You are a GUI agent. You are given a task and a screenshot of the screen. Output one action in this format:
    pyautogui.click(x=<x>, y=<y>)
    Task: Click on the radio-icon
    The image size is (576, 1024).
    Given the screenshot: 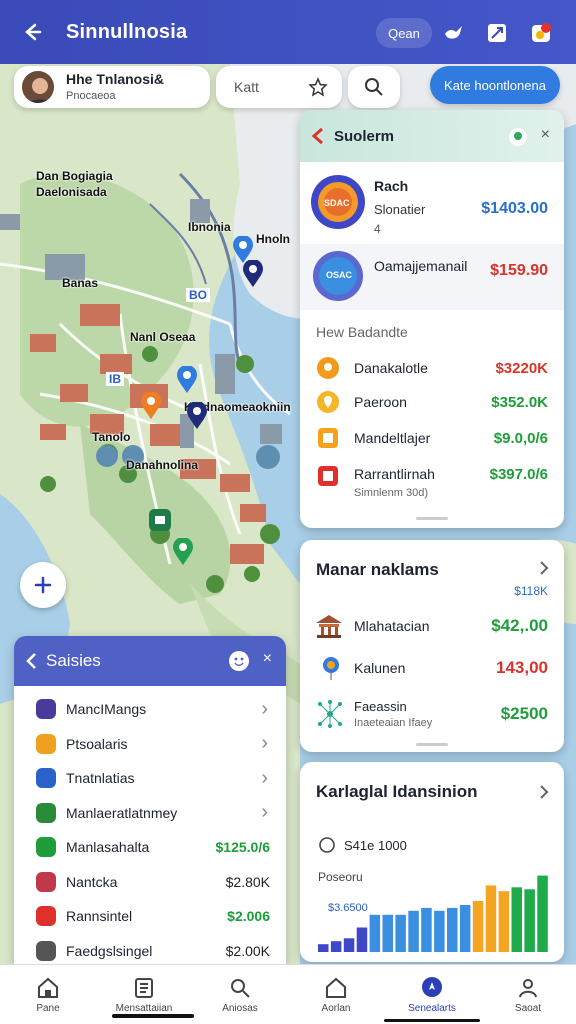 What is the action you would take?
    pyautogui.click(x=327, y=845)
    